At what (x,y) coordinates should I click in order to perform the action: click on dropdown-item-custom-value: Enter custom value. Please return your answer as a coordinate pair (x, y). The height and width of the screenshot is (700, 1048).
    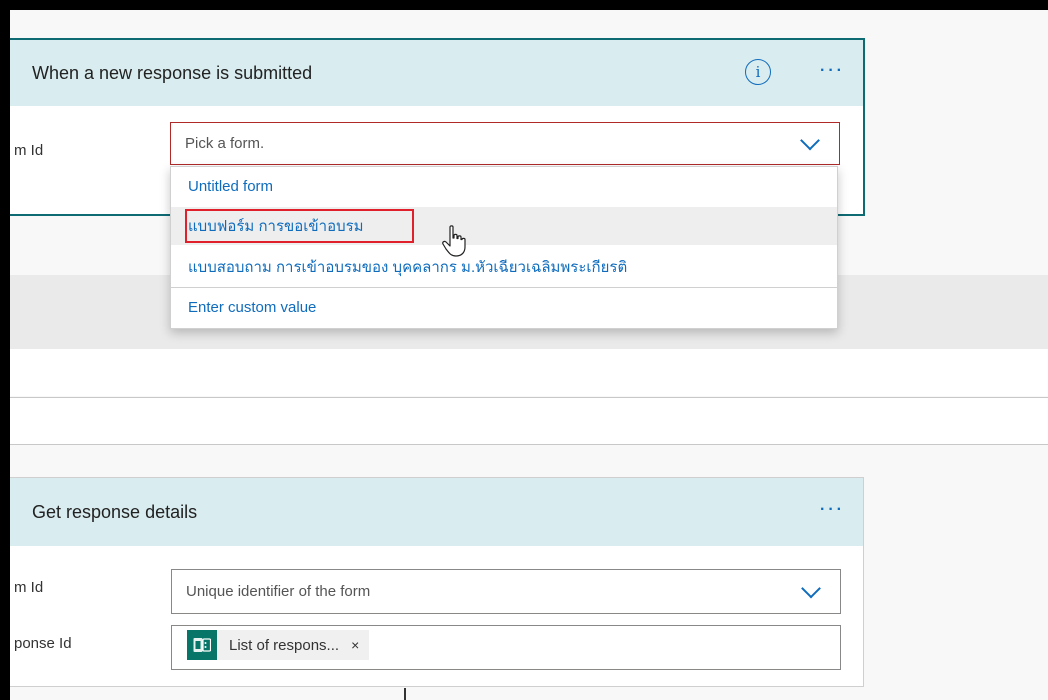
    Looking at the image, I should click on (504, 307).